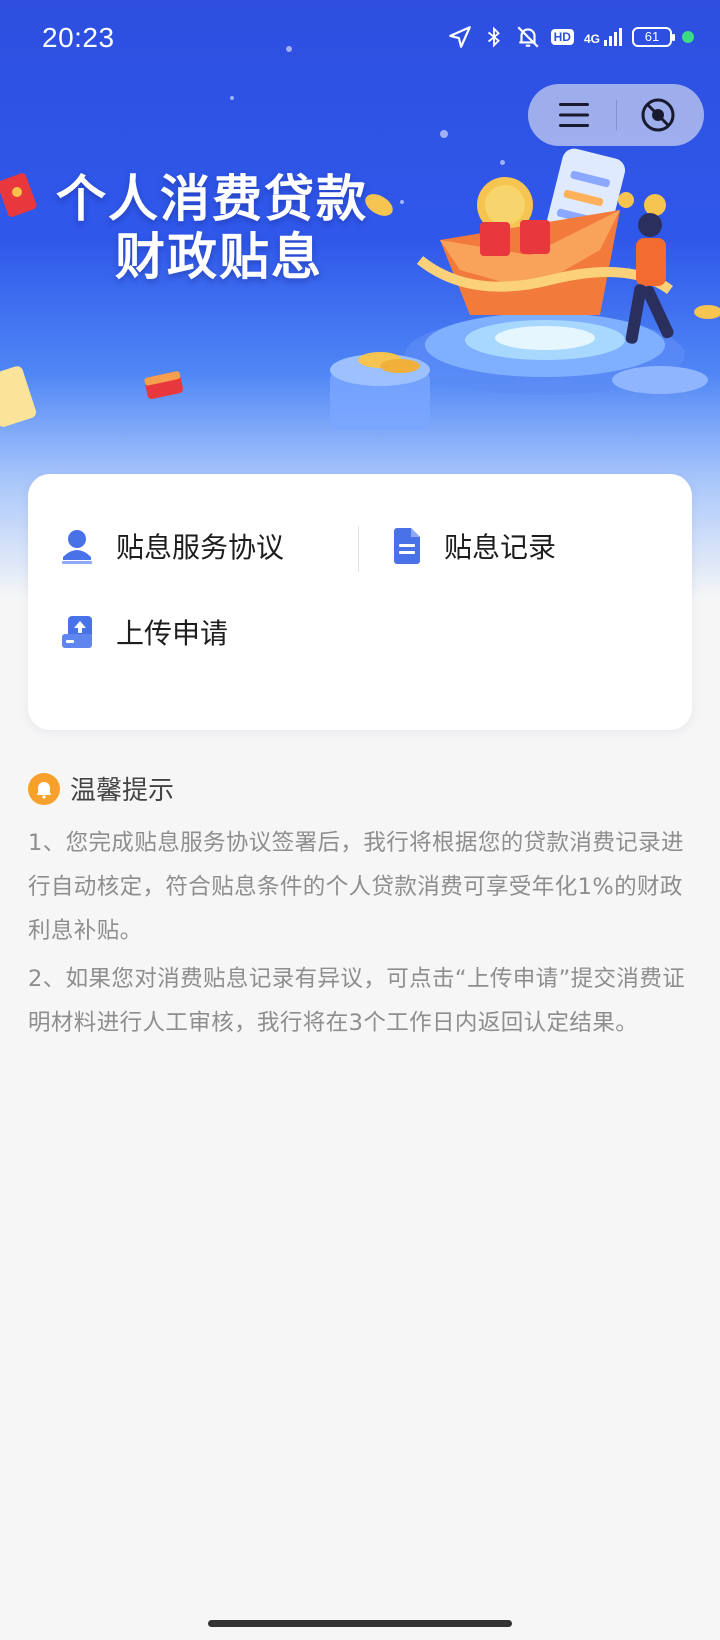 The height and width of the screenshot is (1640, 720). I want to click on banner-title-line1: 个人消费贷款, so click(212, 199).